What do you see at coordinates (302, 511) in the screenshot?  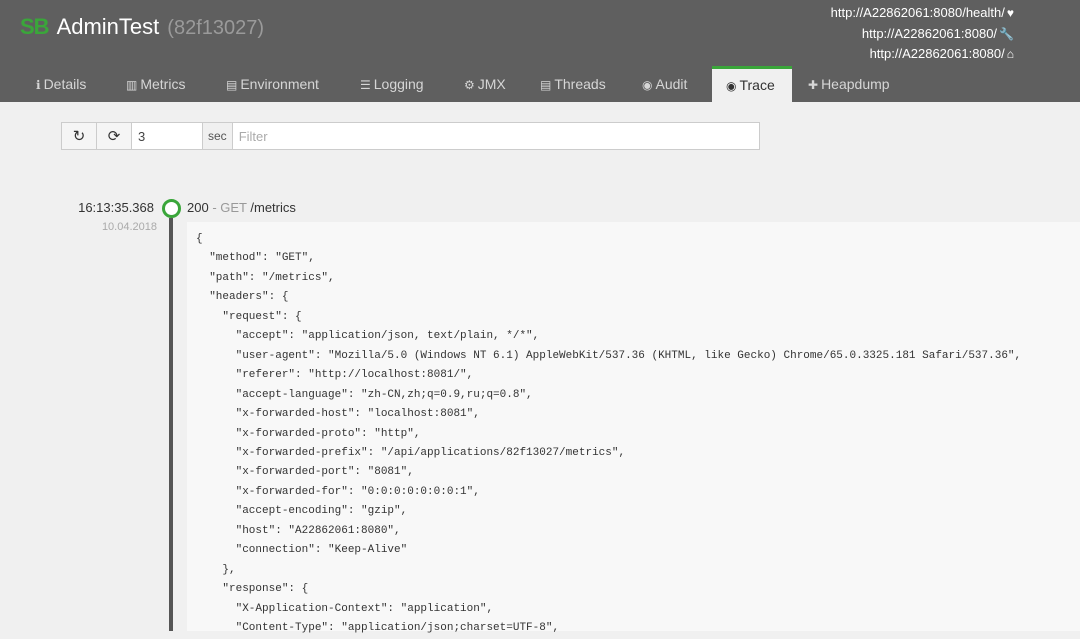 I see `json-line: "accept-encoding": "gzip",` at bounding box center [302, 511].